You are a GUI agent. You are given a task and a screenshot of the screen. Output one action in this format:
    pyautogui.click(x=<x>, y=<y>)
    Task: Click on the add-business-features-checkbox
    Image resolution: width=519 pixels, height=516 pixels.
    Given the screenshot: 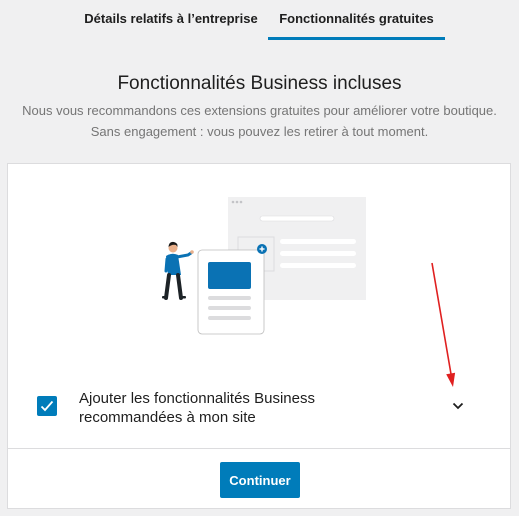 What is the action you would take?
    pyautogui.click(x=47, y=406)
    